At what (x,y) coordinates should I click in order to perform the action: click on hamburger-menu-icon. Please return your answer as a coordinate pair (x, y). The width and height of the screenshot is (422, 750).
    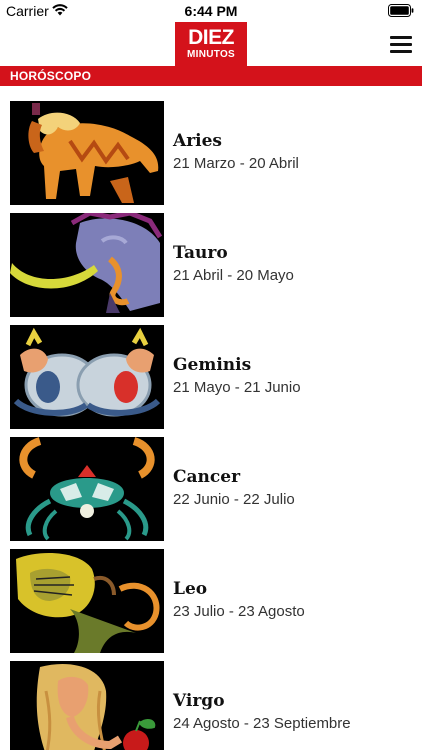
    Looking at the image, I should click on (401, 45).